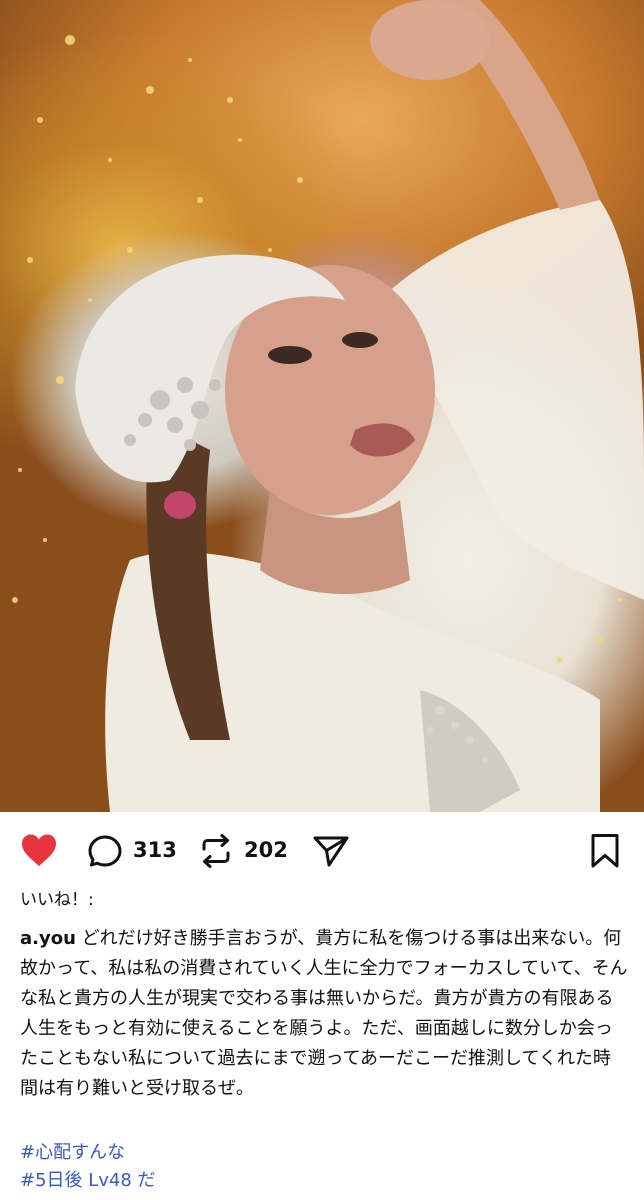 Image resolution: width=644 pixels, height=1200 pixels. What do you see at coordinates (155, 850) in the screenshot?
I see `comment-count: 313` at bounding box center [155, 850].